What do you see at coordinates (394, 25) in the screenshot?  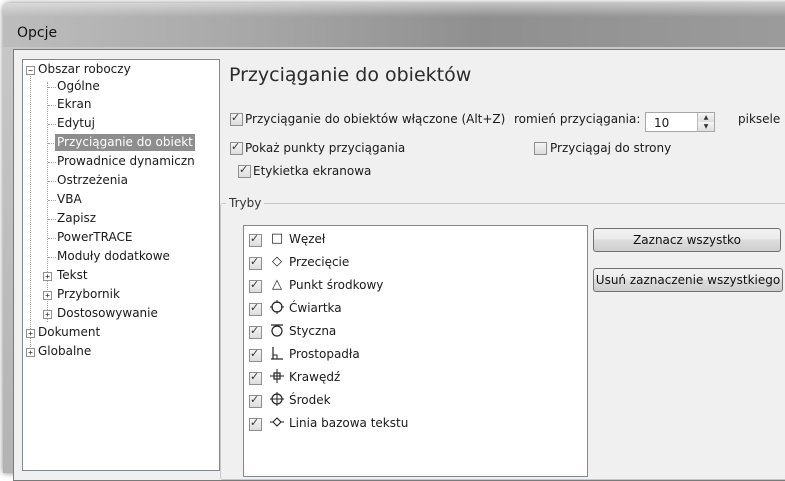 I see `title-bar: Opcje` at bounding box center [394, 25].